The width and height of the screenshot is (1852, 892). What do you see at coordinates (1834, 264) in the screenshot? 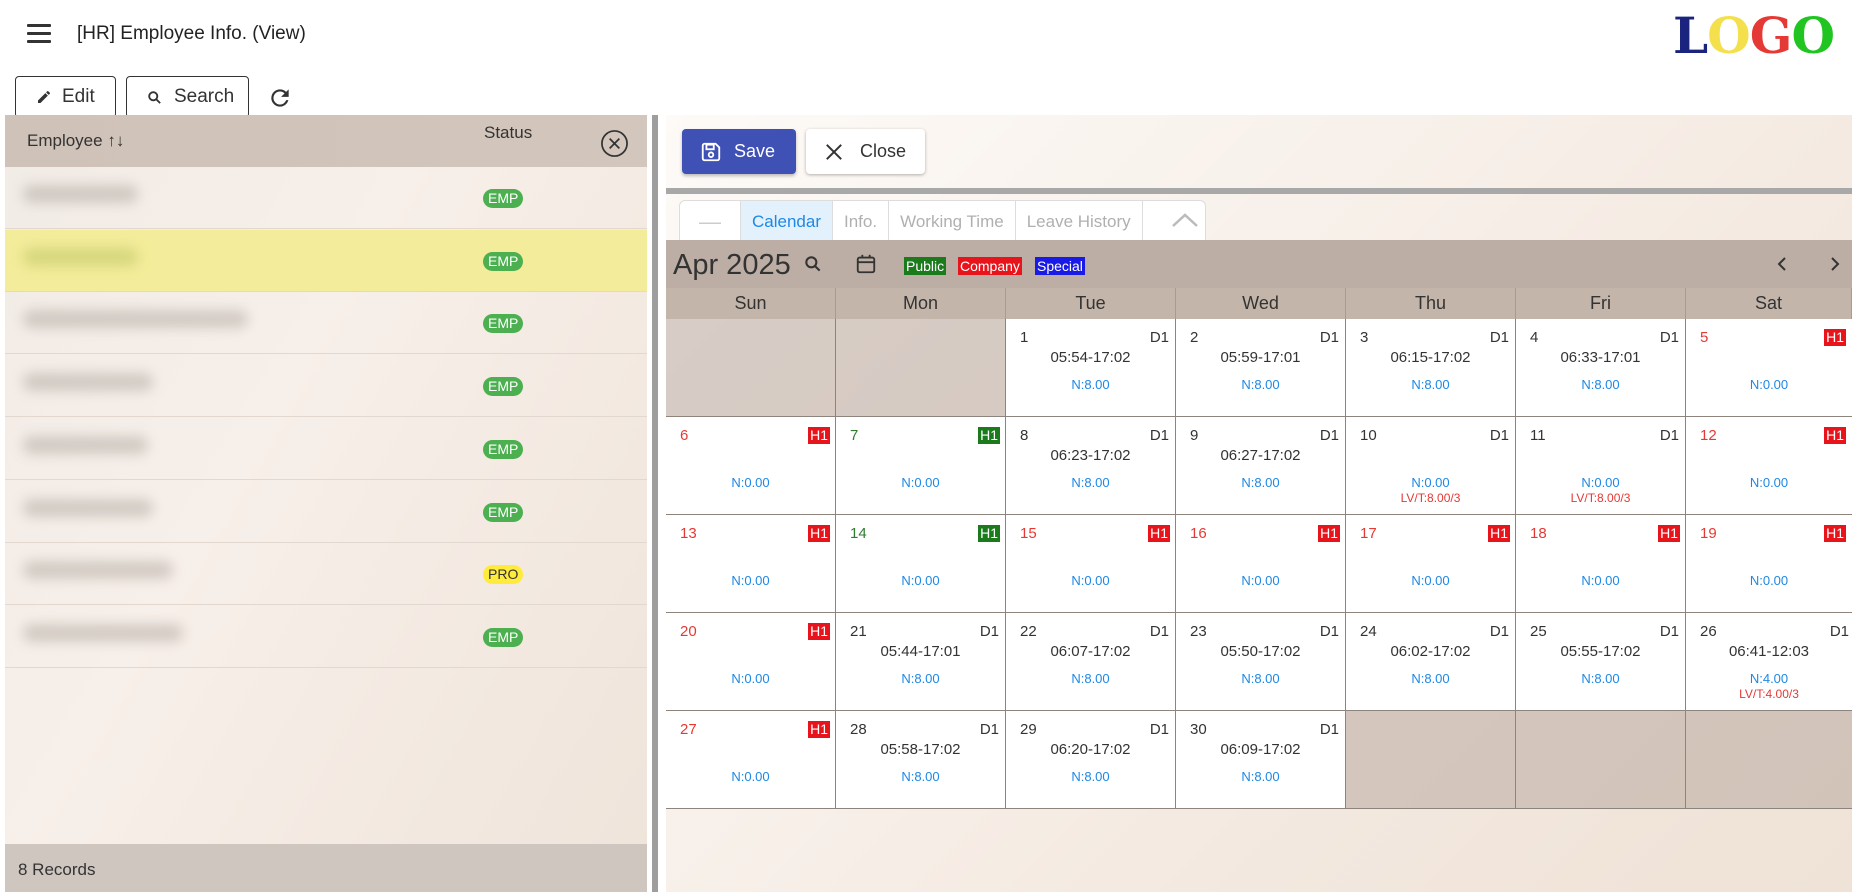
I see `chevron-right-icon` at bounding box center [1834, 264].